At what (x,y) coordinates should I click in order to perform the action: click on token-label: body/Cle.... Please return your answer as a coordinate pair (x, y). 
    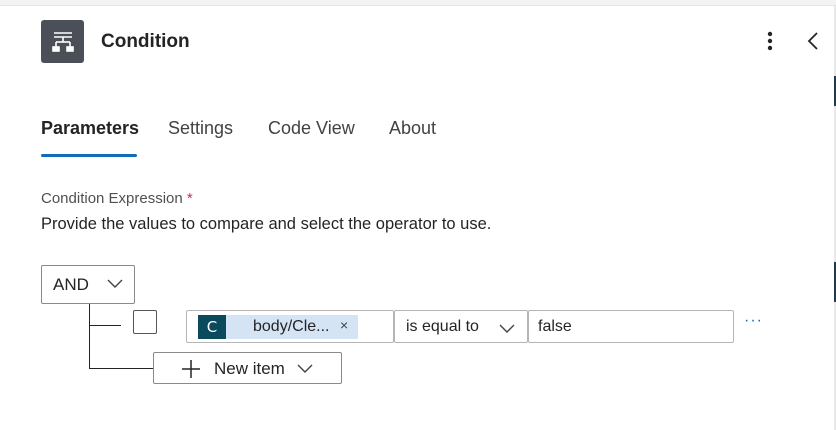
    Looking at the image, I should click on (291, 326).